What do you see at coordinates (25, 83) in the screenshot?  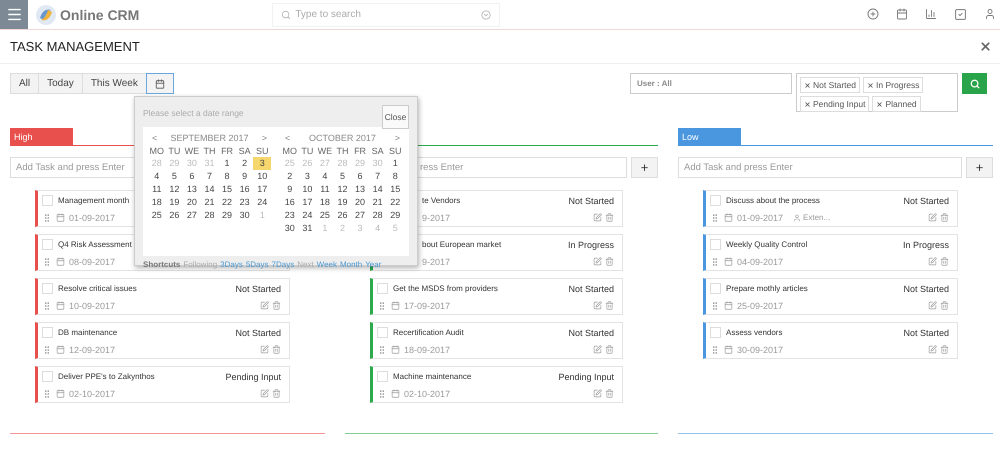 I see `period-button: All` at bounding box center [25, 83].